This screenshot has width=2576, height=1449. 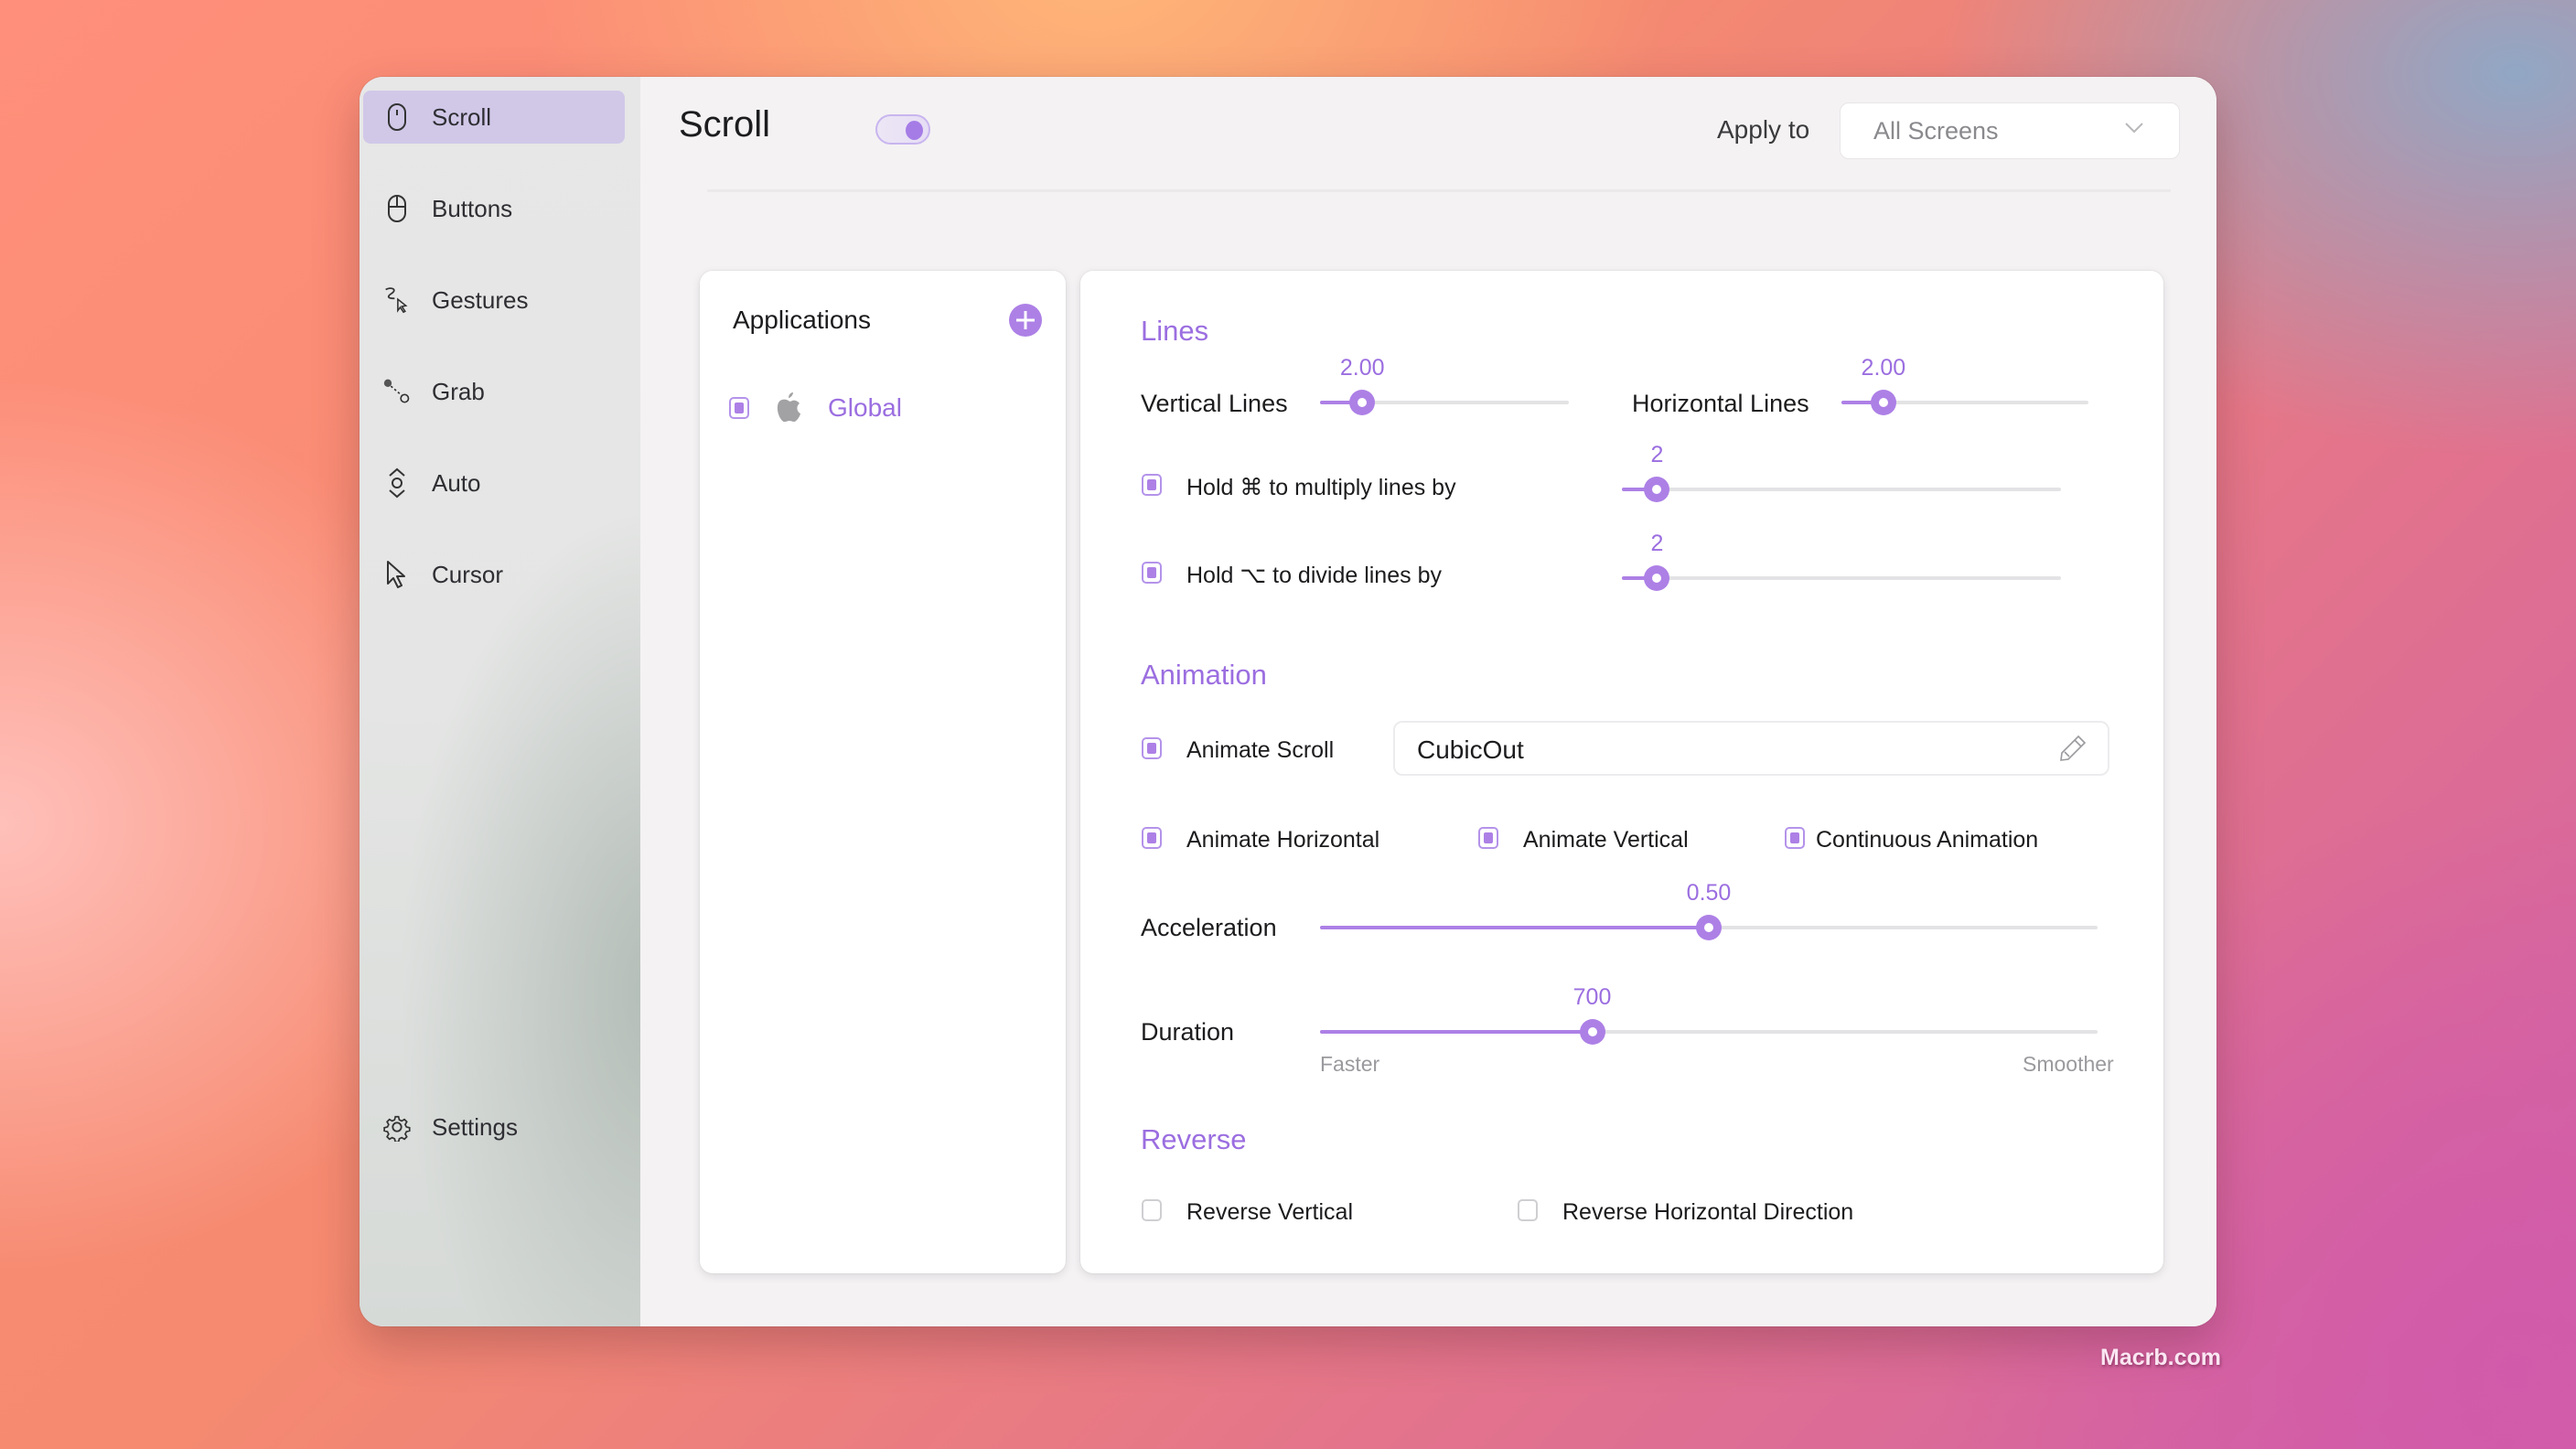 What do you see at coordinates (1188, 1032) in the screenshot?
I see `duration-label: Duration` at bounding box center [1188, 1032].